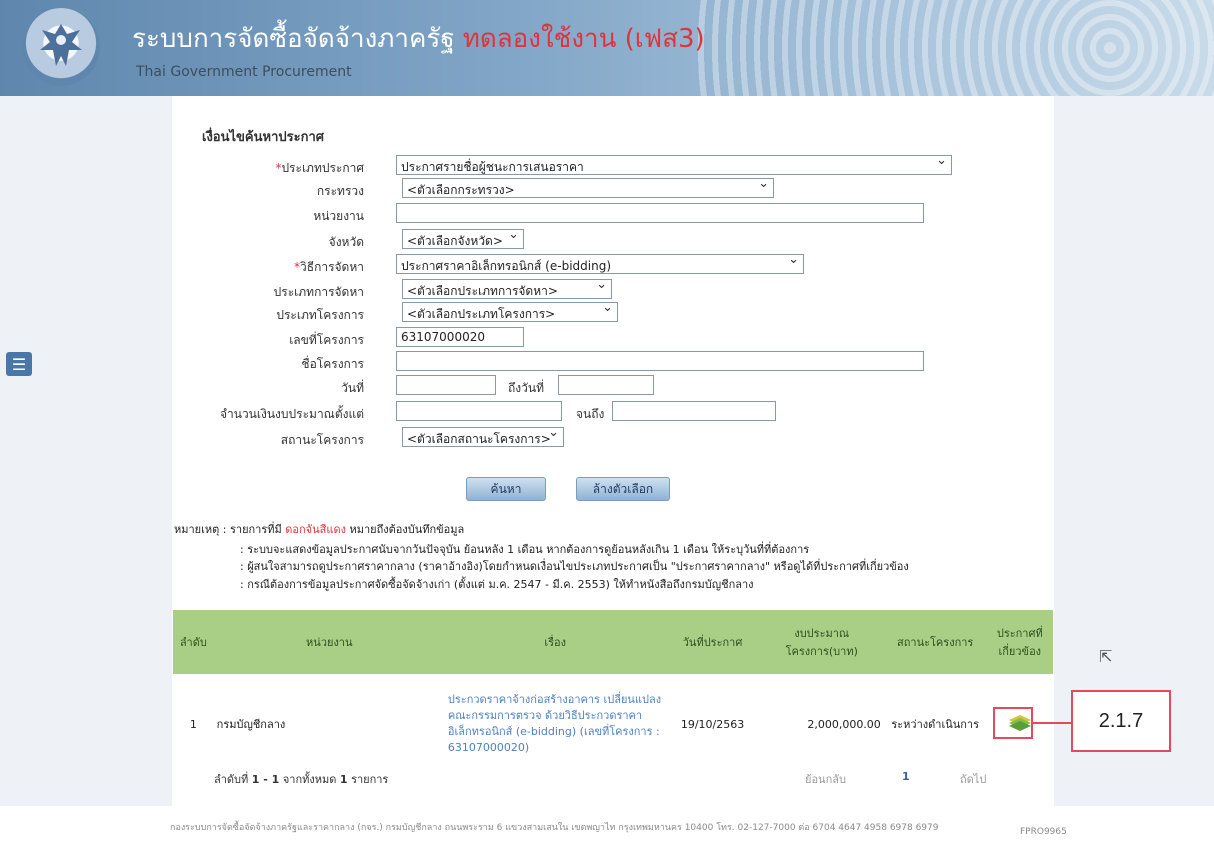 Image resolution: width=1214 pixels, height=864 pixels. What do you see at coordinates (329, 724) in the screenshot?
I see `cell-agency: กรมบัญชีกลาง` at bounding box center [329, 724].